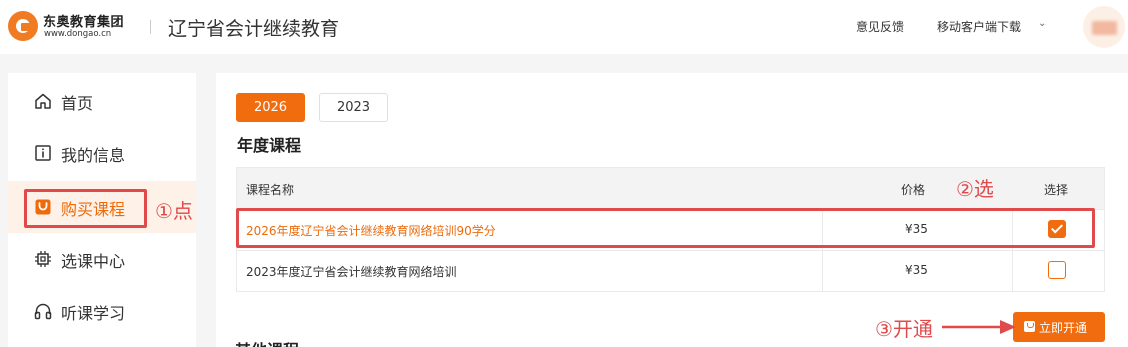  I want to click on annotation-arrow-icon, so click(979, 327).